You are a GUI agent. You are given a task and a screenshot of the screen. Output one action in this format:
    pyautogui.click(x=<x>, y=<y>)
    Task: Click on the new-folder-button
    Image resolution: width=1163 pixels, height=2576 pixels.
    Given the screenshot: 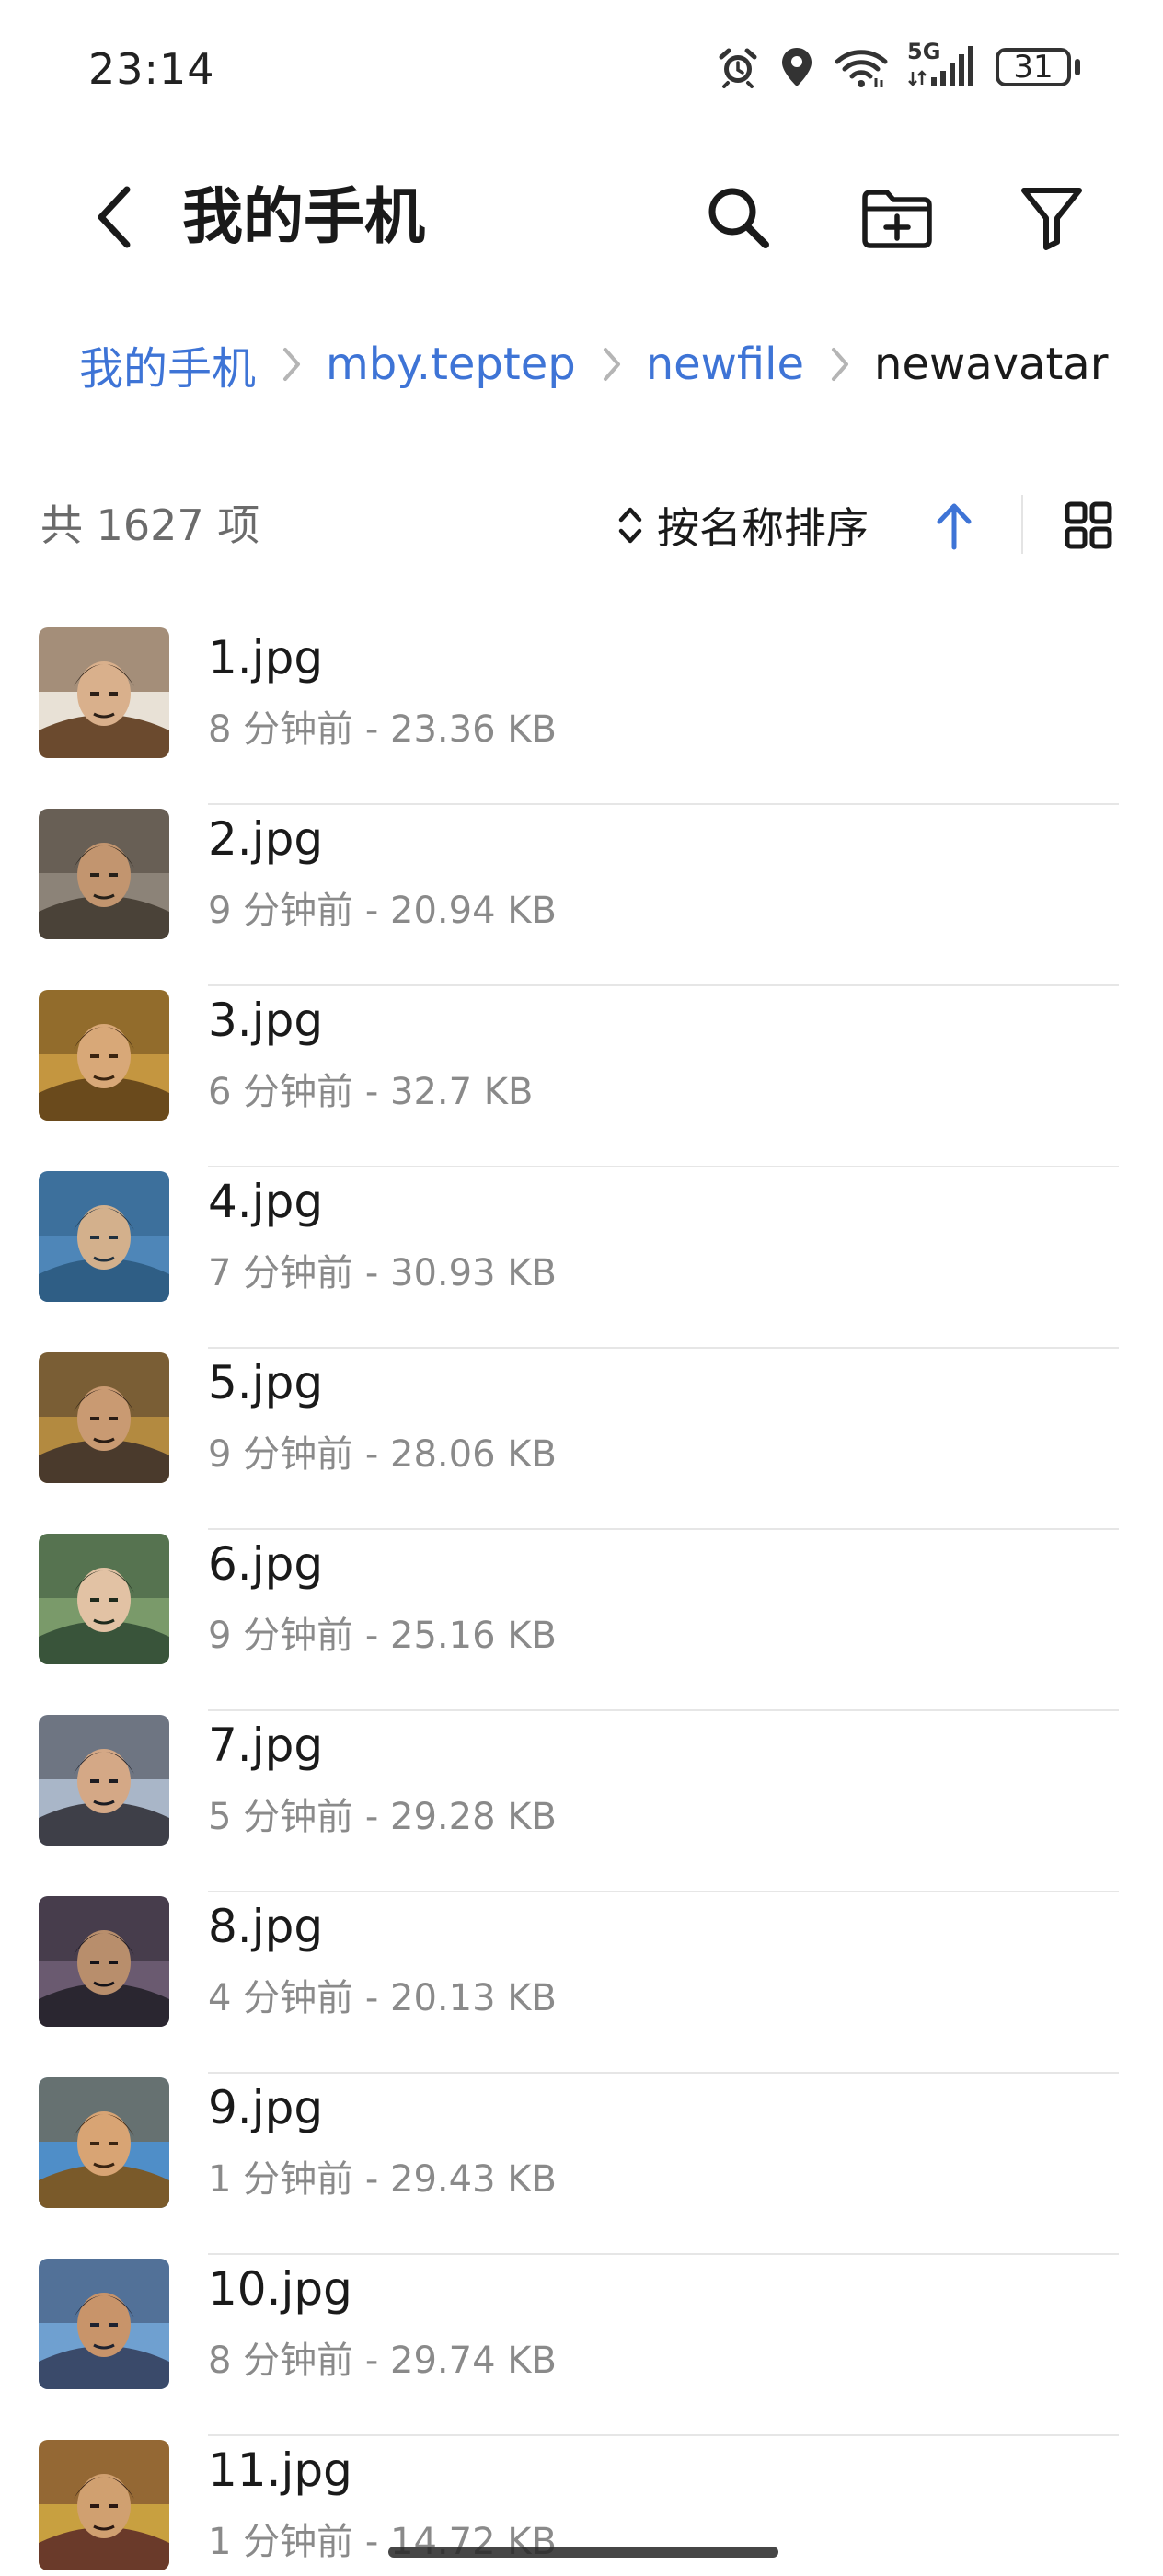 What is the action you would take?
    pyautogui.click(x=897, y=218)
    